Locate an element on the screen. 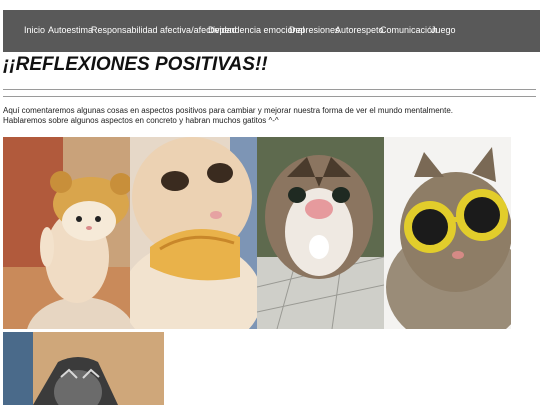  divider-top is located at coordinates (269, 89).